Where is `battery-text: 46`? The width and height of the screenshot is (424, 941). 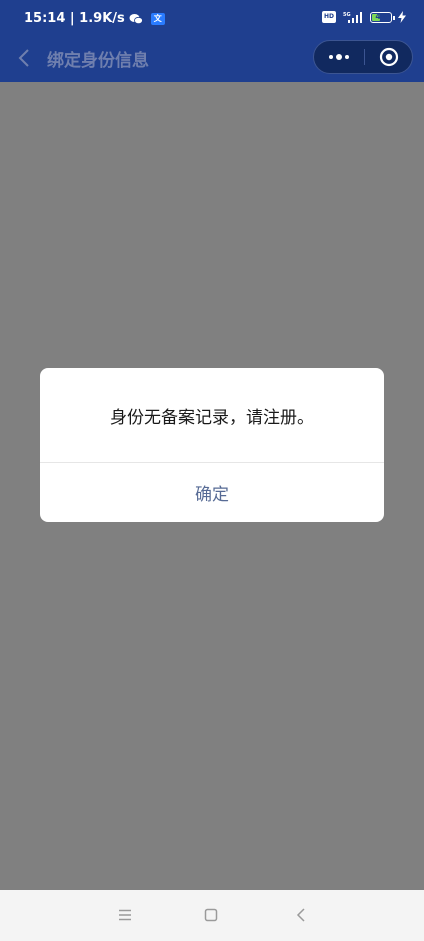 battery-text: 46 is located at coordinates (381, 16).